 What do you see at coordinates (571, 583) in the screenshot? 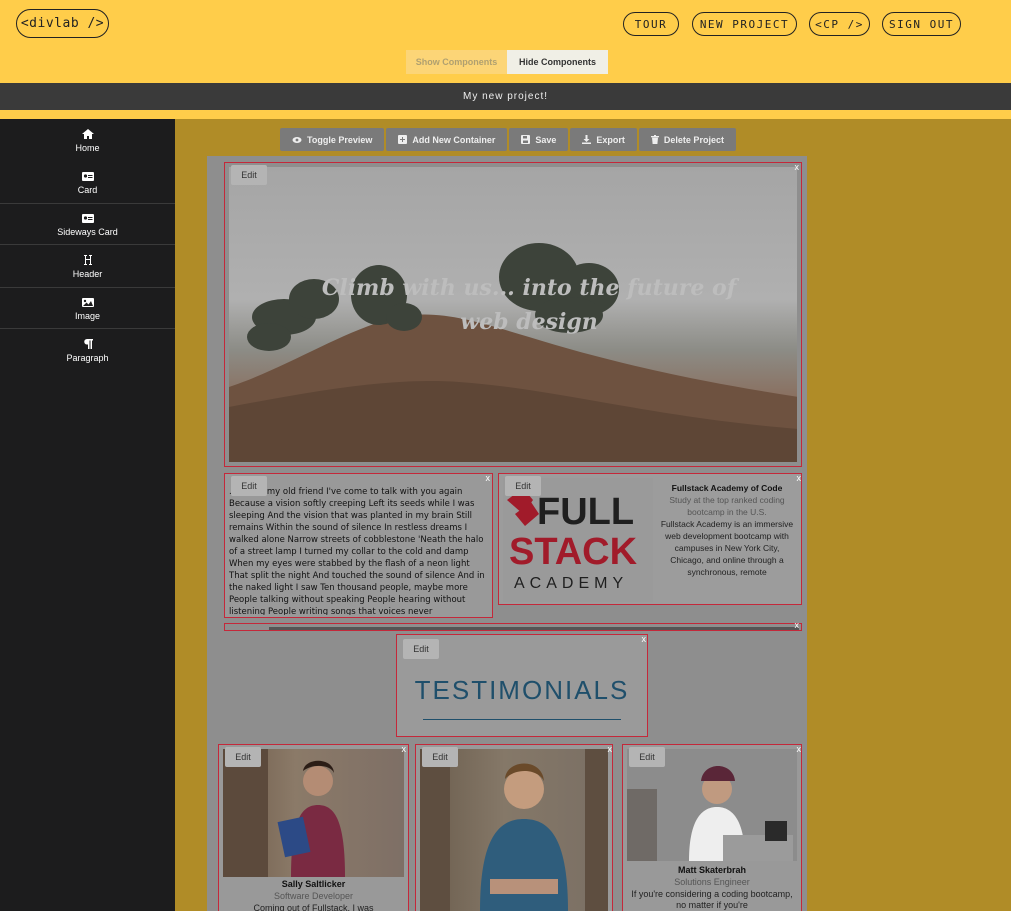
I see `logo-line-academy: ACADEMY` at bounding box center [571, 583].